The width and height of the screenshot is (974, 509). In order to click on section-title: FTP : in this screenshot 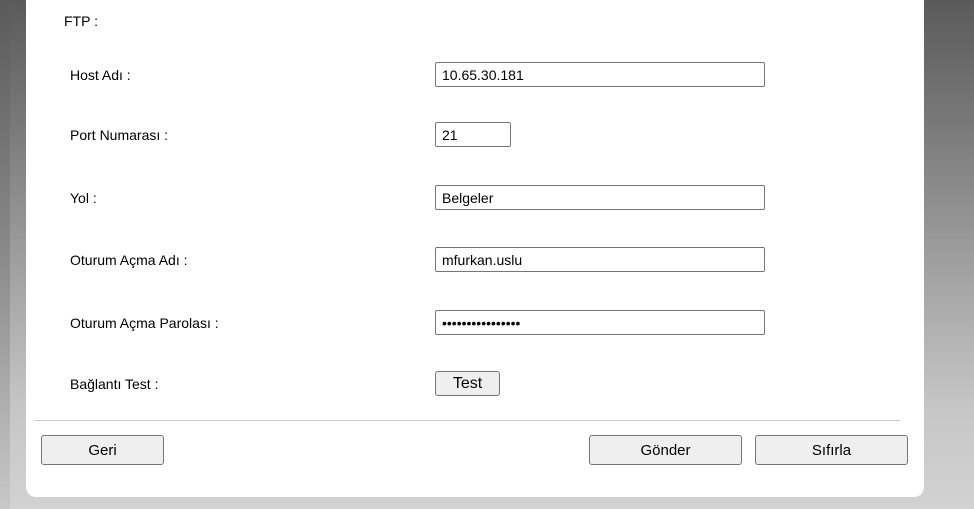, I will do `click(81, 21)`.